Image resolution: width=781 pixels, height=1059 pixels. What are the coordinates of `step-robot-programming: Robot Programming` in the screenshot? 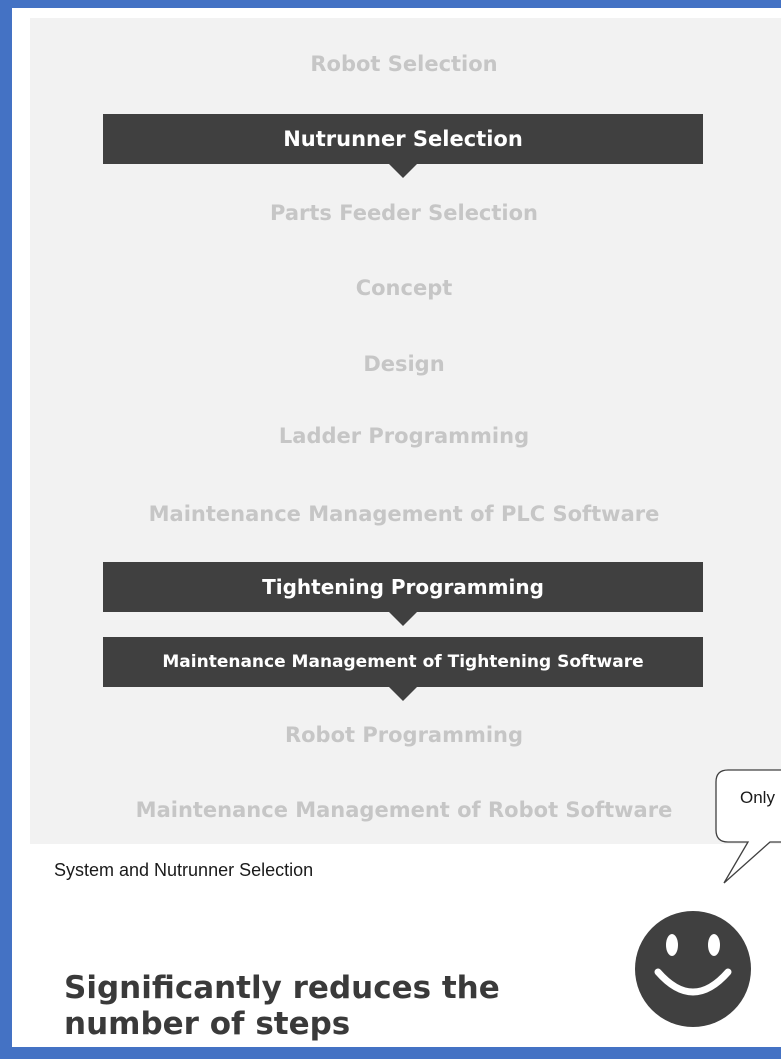 It's located at (404, 735).